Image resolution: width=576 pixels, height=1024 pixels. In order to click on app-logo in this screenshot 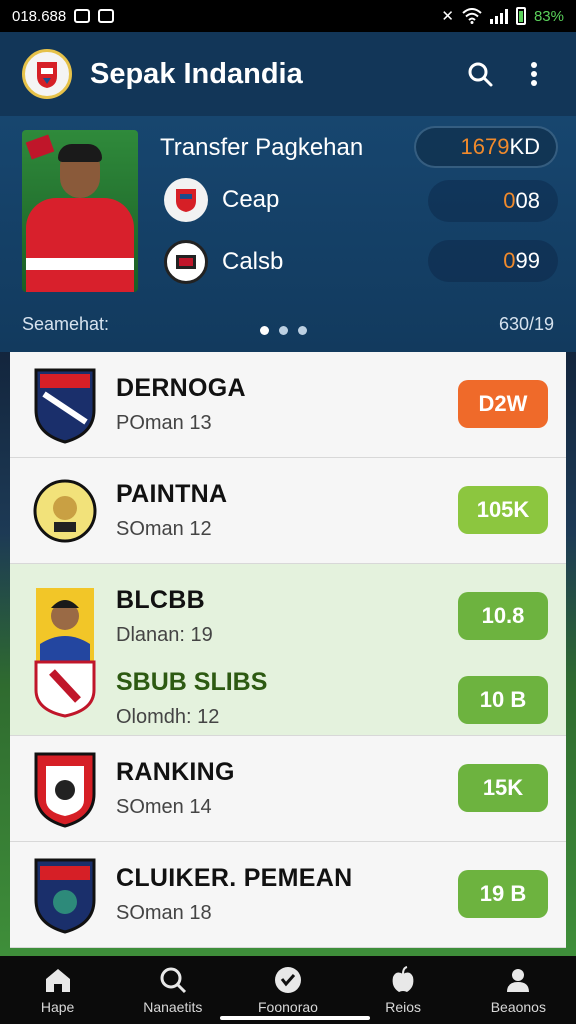, I will do `click(47, 74)`.